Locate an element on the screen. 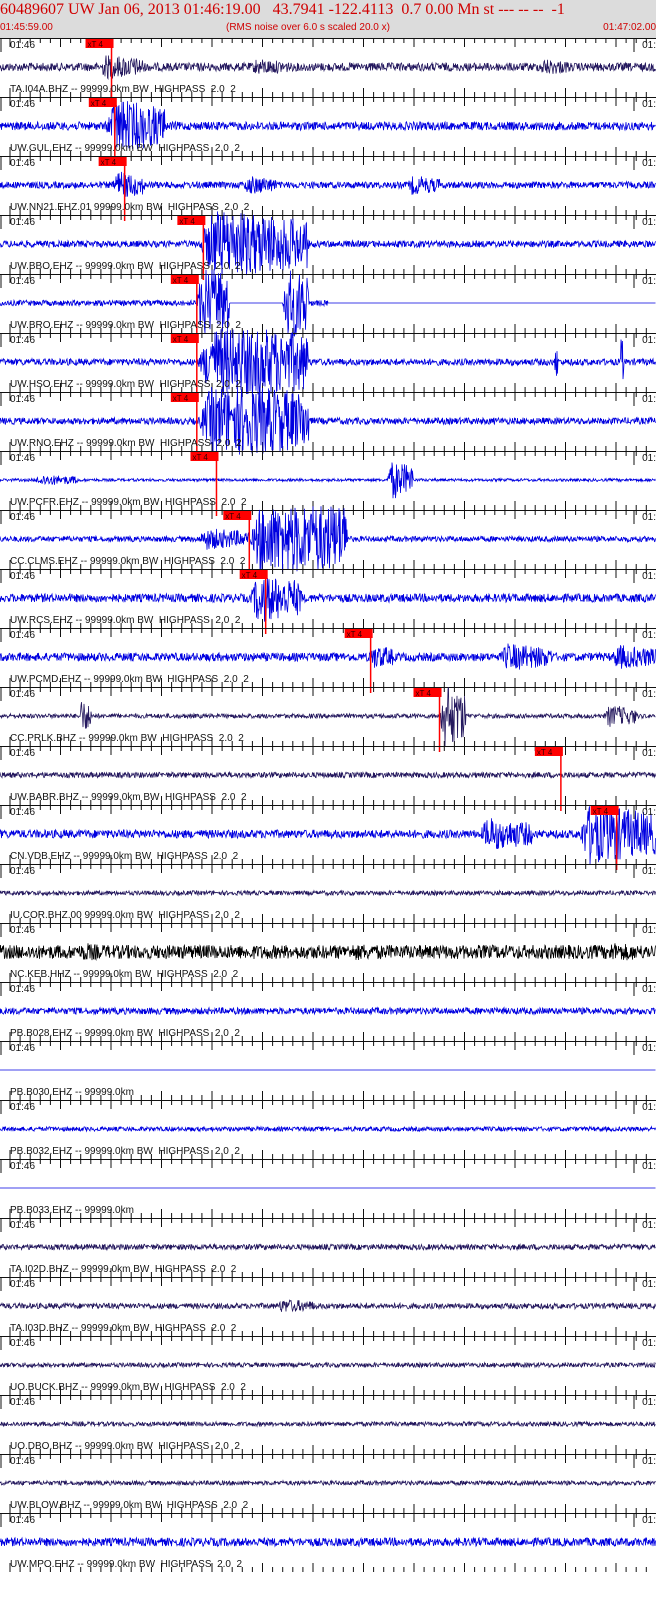 This screenshot has height=1598, width=656. trace-row: 01:46 01: PB.B033.EHZ -- 99999.0km is located at coordinates (328, 1189).